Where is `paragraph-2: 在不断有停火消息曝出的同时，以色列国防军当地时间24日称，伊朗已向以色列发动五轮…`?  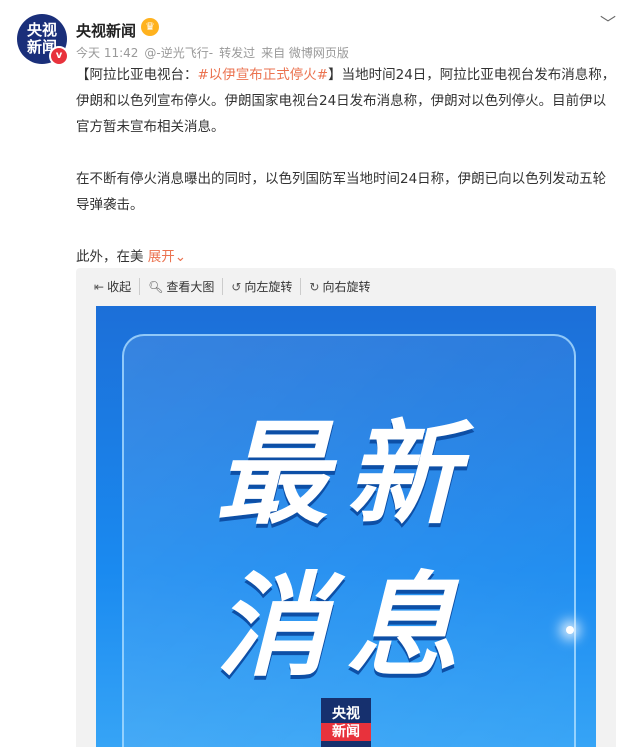
paragraph-2: 在不断有停火消息曝出的同时，以色列国防军当地时间24日称，伊朗已向以色列发动五轮… is located at coordinates (341, 192).